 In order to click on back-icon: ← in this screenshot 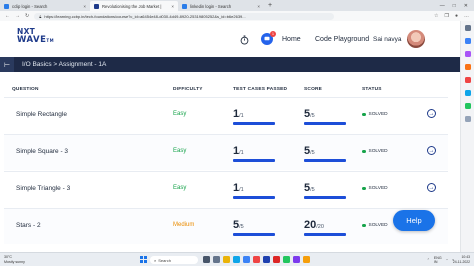, I will do `click(7, 16)`.